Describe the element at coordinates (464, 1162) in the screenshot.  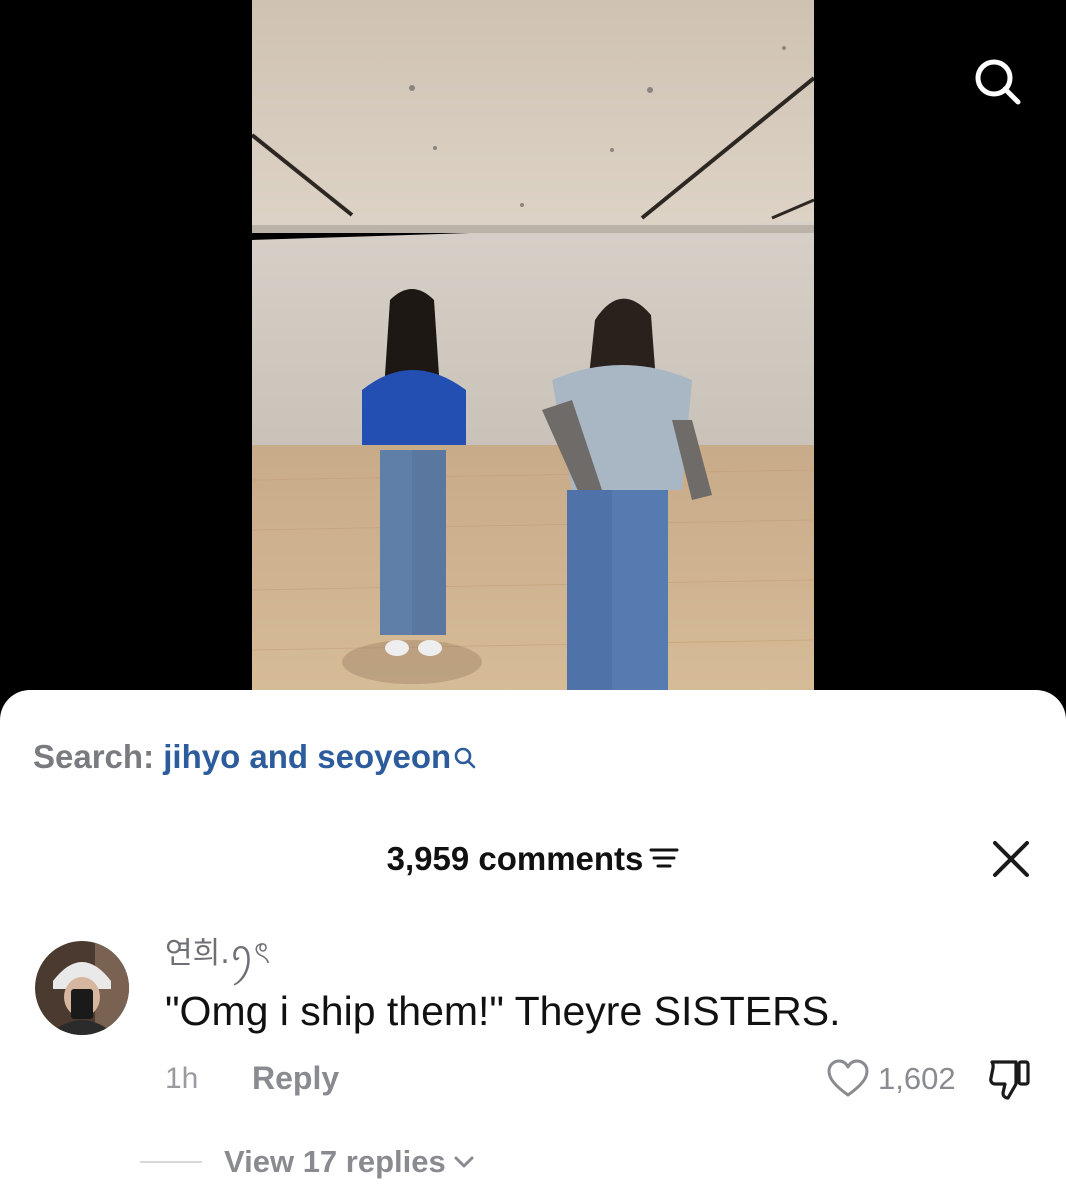
I see `chevron-down-icon` at that location.